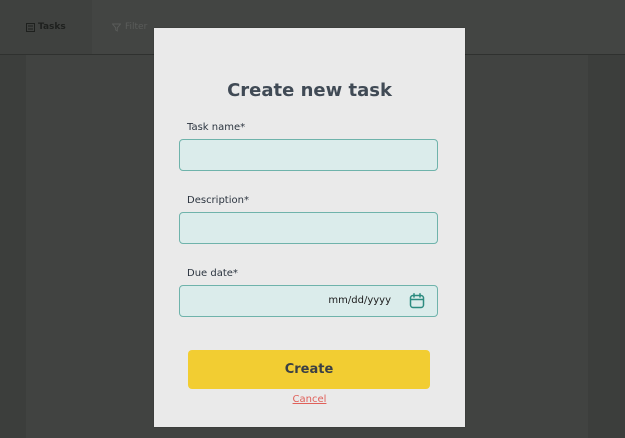  I want to click on list-icon, so click(30, 27).